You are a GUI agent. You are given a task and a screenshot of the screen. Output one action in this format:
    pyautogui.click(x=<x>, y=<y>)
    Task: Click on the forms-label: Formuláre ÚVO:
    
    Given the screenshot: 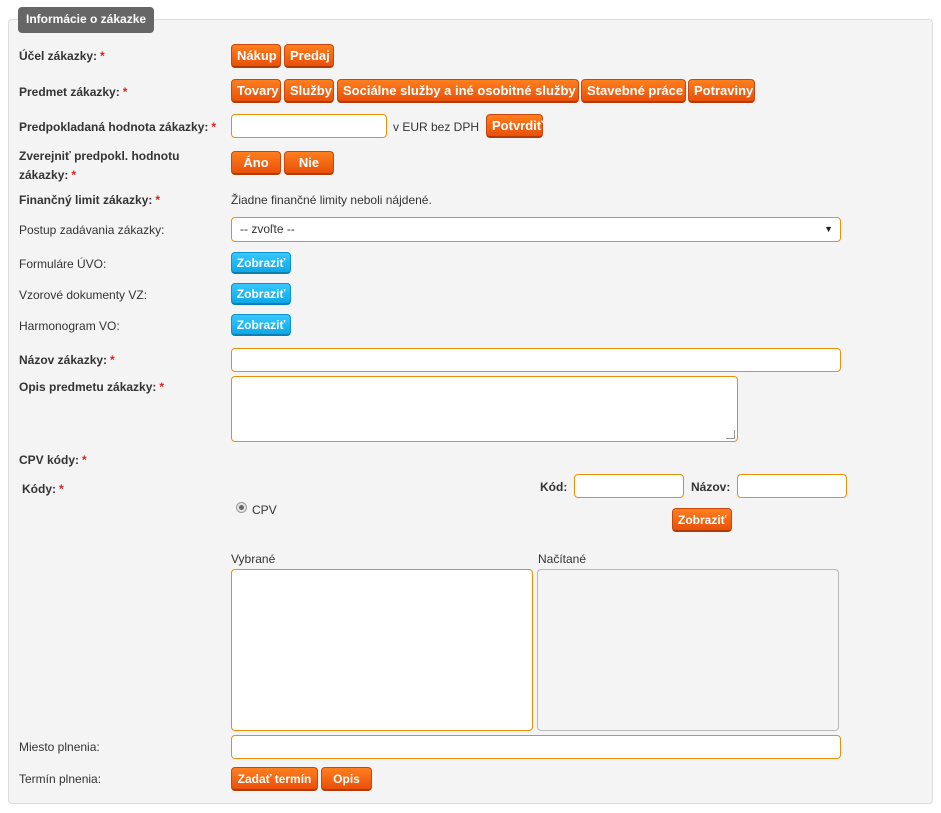 What is the action you would take?
    pyautogui.click(x=63, y=264)
    